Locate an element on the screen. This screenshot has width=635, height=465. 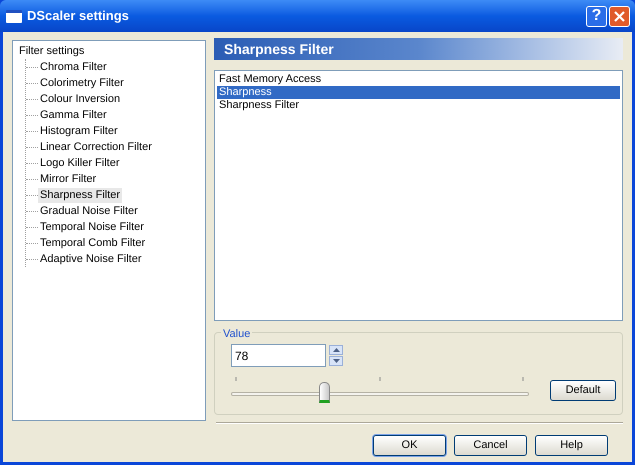
close-button is located at coordinates (619, 16).